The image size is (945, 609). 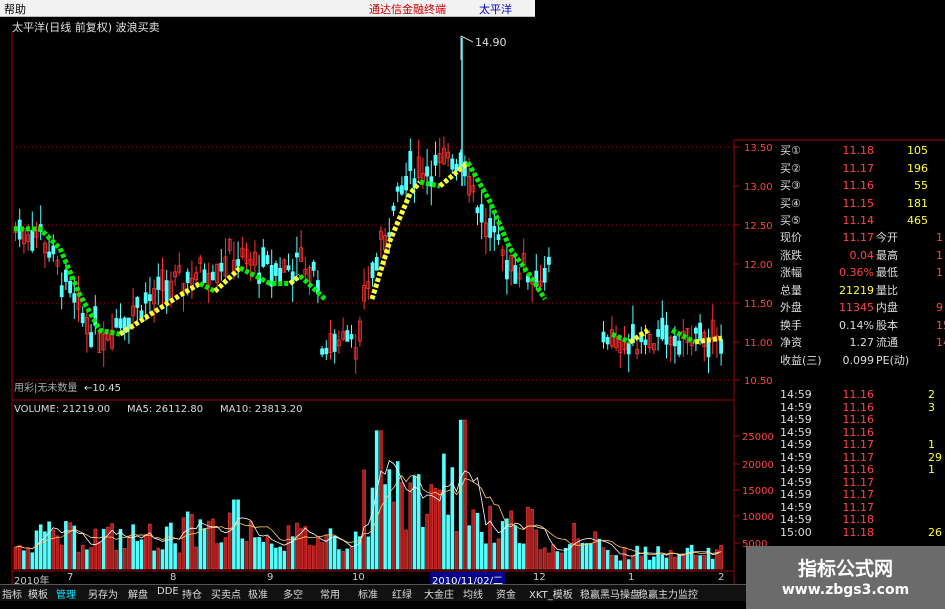 I want to click on indicator-tab: 红绿, so click(x=402, y=593).